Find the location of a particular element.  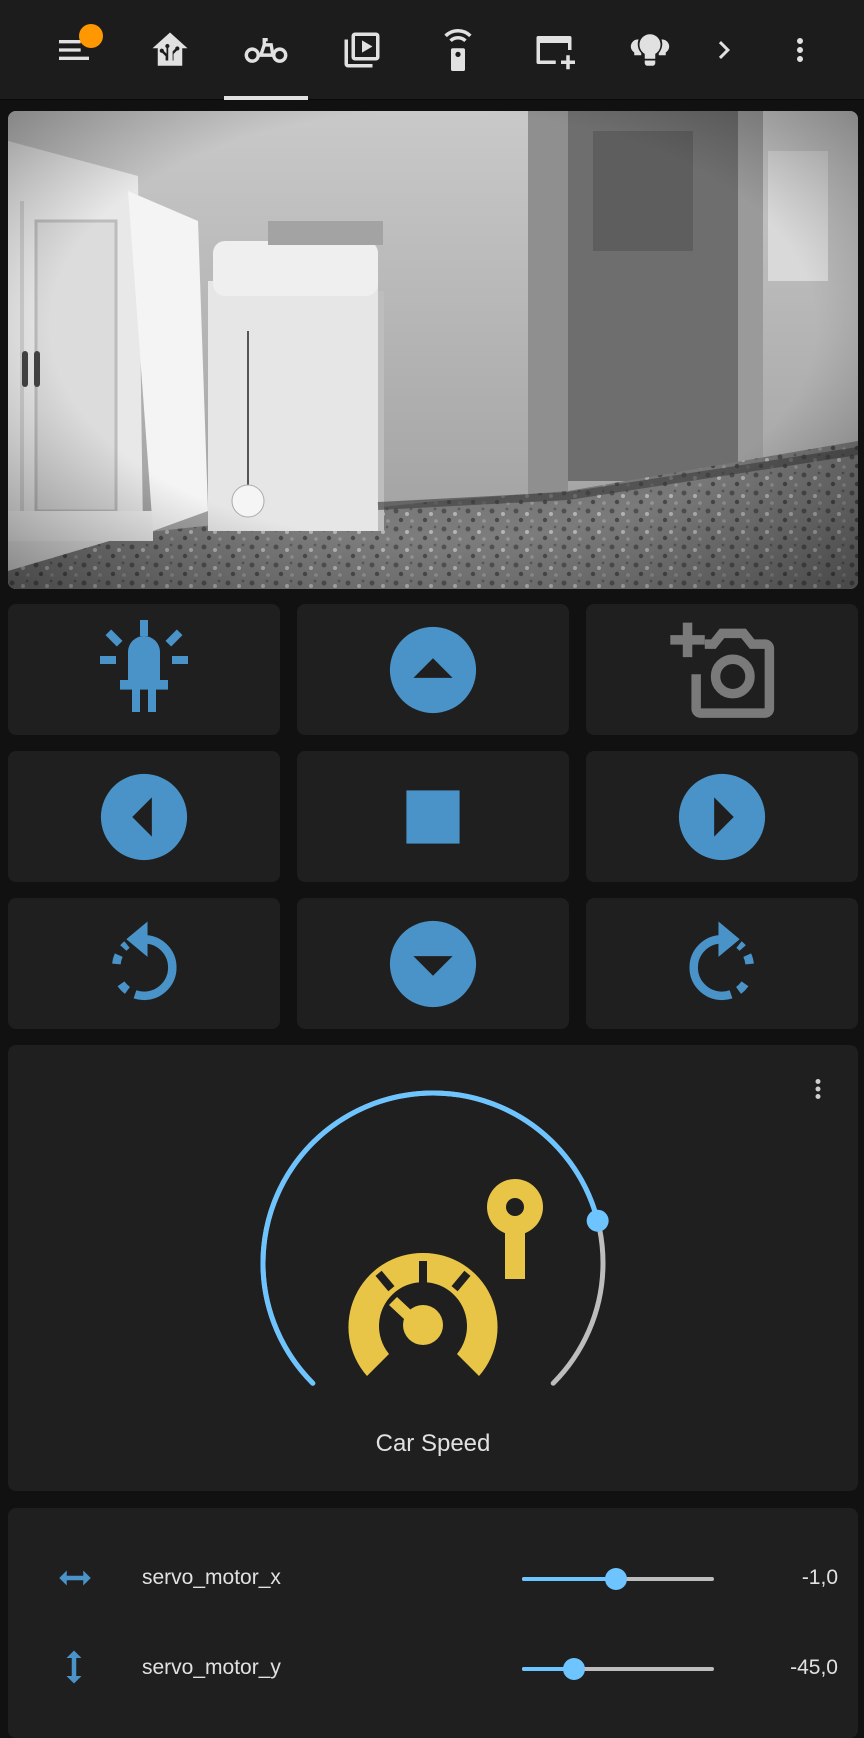

entity-name: servo_motor_y is located at coordinates (211, 1667).